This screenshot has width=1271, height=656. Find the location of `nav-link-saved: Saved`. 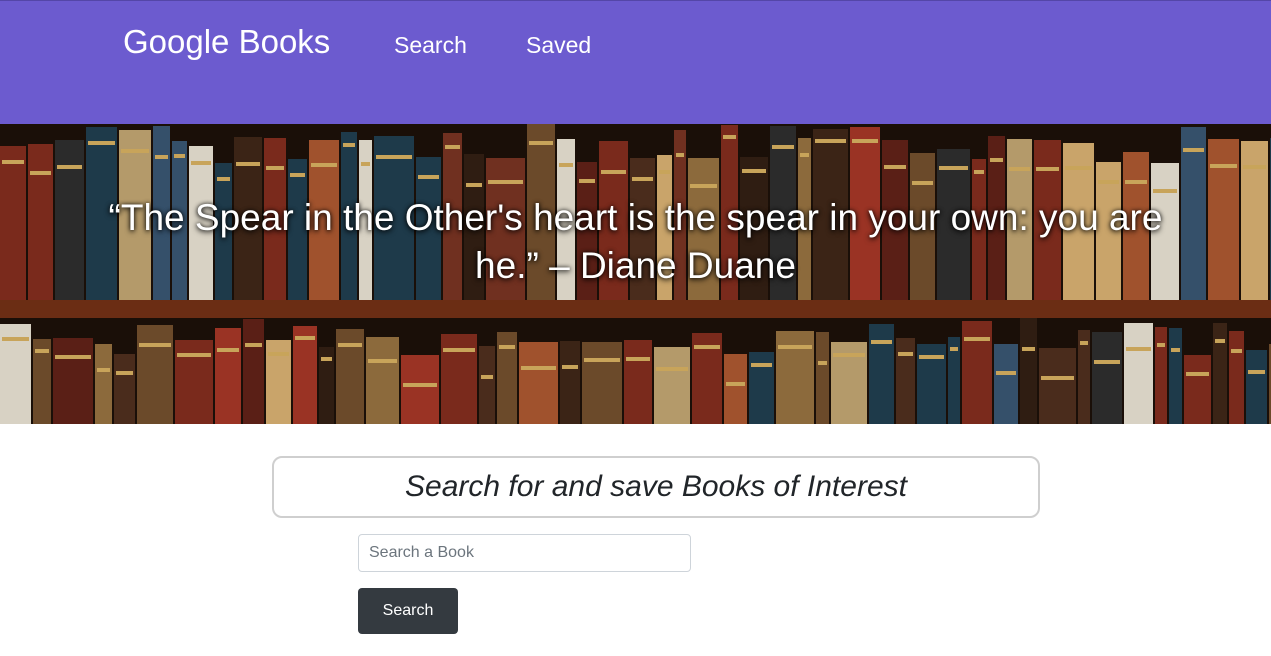

nav-link-saved: Saved is located at coordinates (558, 45).